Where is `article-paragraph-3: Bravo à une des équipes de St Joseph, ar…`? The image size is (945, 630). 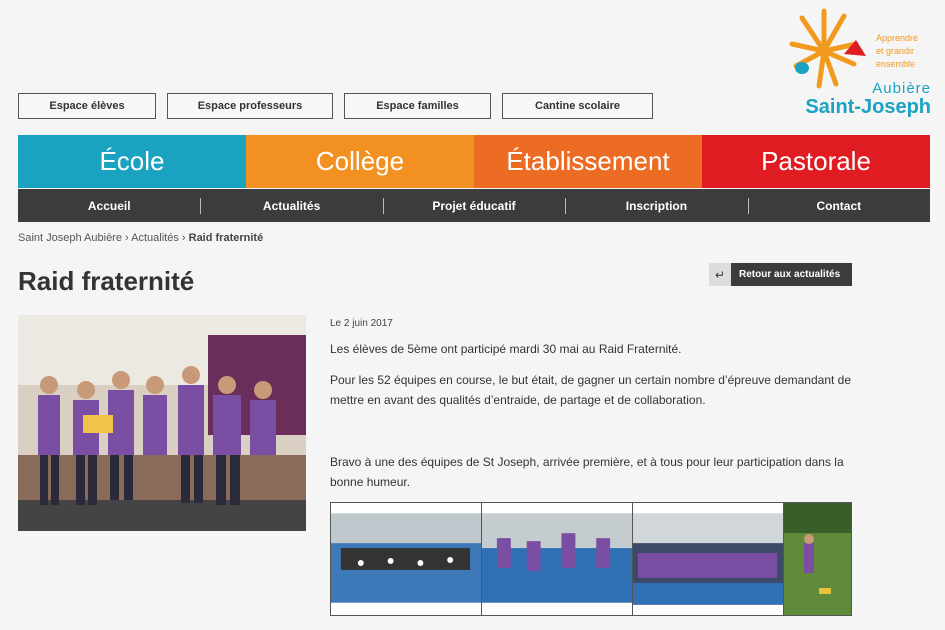 article-paragraph-3: Bravo à une des équipes de St Joseph, ar… is located at coordinates (587, 472).